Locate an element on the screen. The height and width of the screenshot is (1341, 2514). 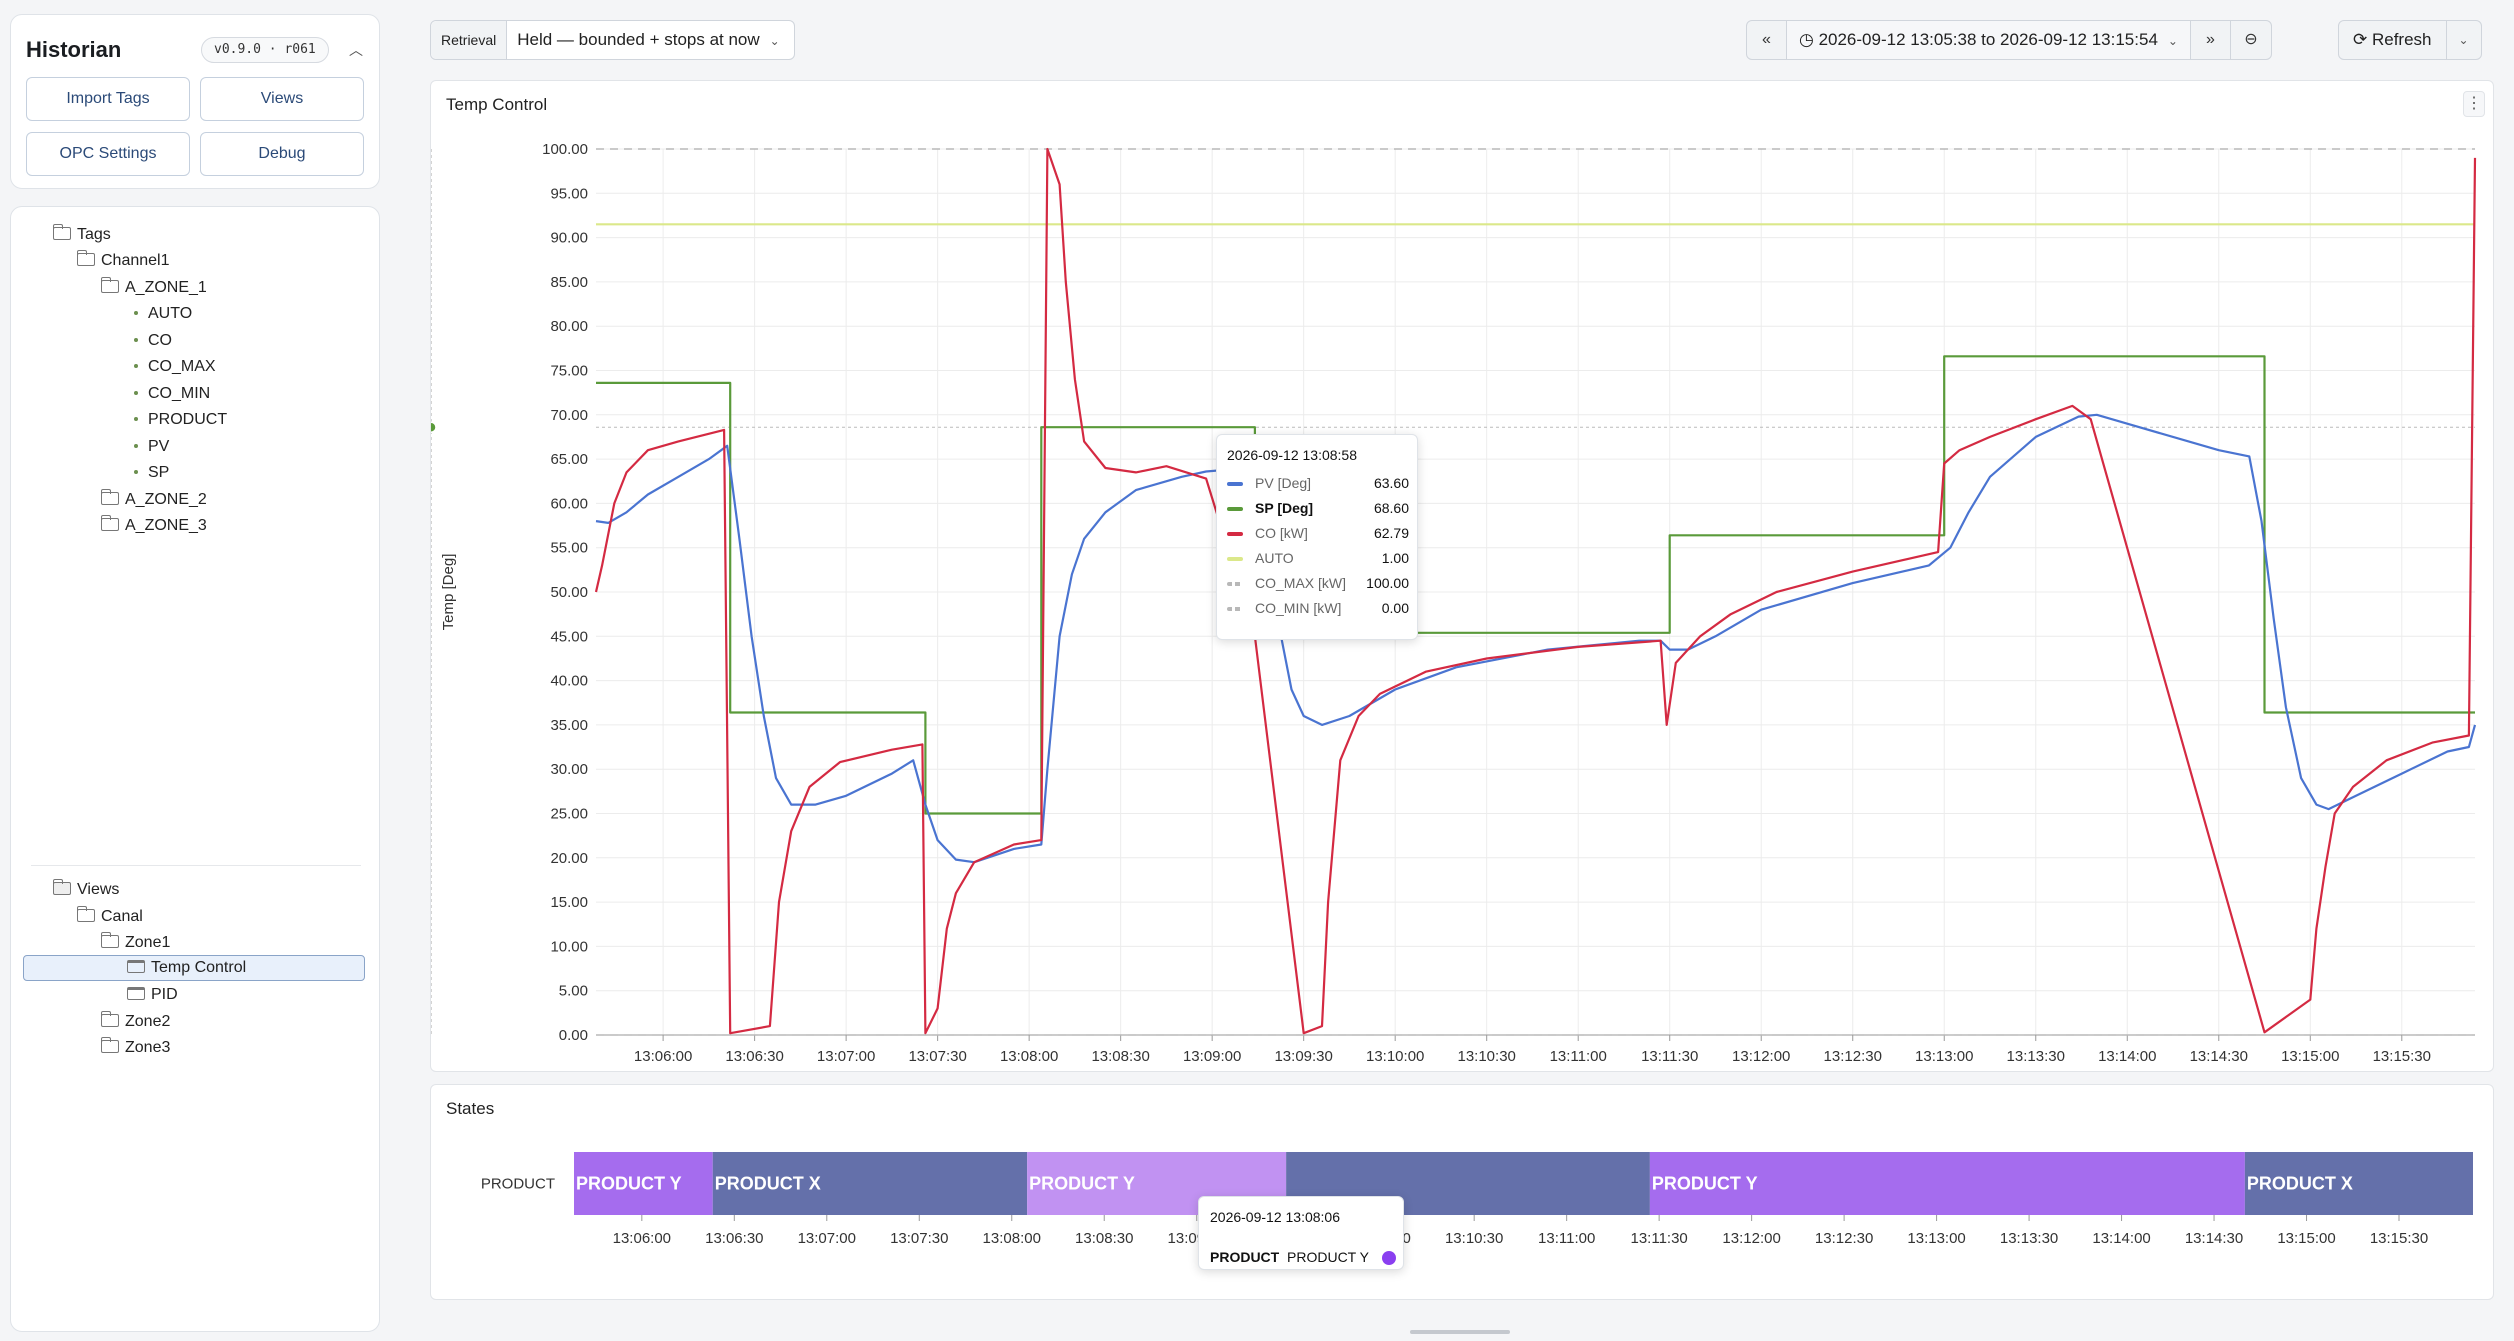
step-forward-button: » is located at coordinates (2211, 40).